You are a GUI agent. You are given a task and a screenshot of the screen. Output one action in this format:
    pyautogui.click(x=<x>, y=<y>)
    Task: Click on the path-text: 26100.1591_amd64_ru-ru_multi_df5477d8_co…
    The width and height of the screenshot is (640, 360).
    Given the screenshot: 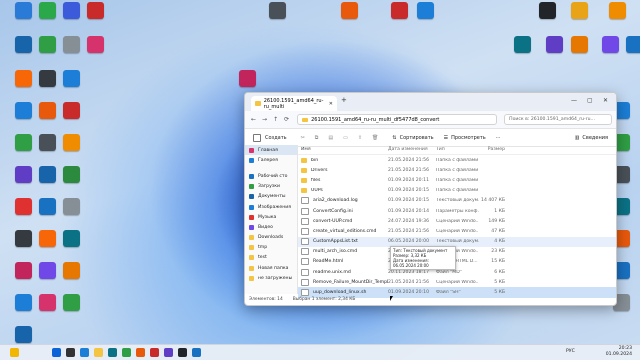 What is the action you would take?
    pyautogui.click(x=375, y=119)
    